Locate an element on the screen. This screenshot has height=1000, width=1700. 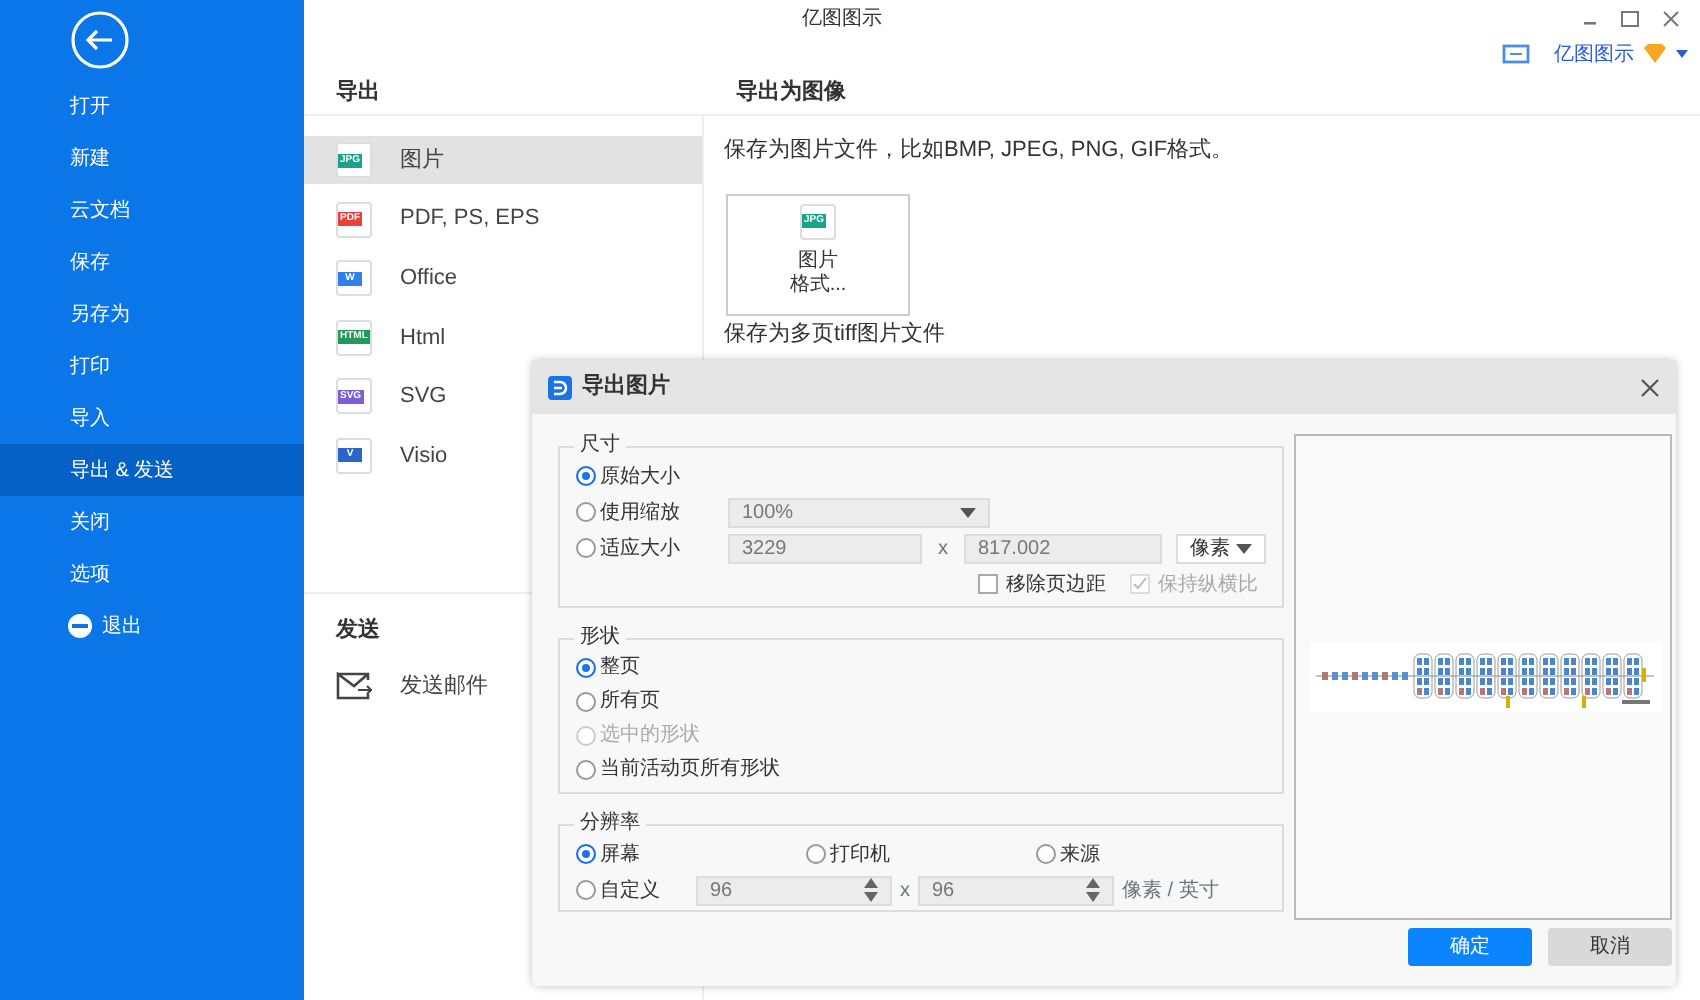
sidebar-item: 导出 & 发送 is located at coordinates (152, 470).